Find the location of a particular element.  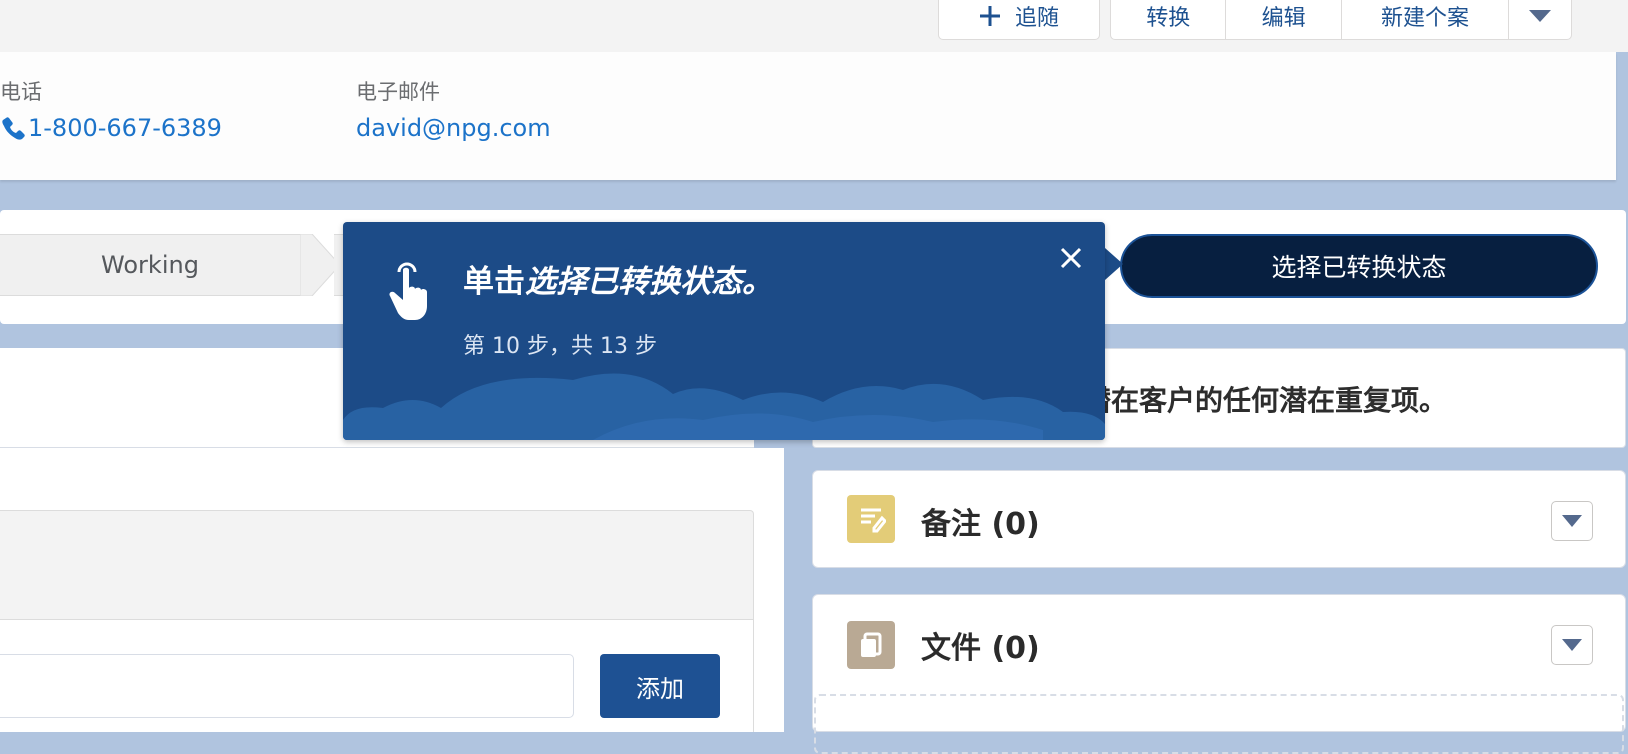

duplicates-message: 潜在客户的任何潜在重复项。 is located at coordinates (1265, 400).